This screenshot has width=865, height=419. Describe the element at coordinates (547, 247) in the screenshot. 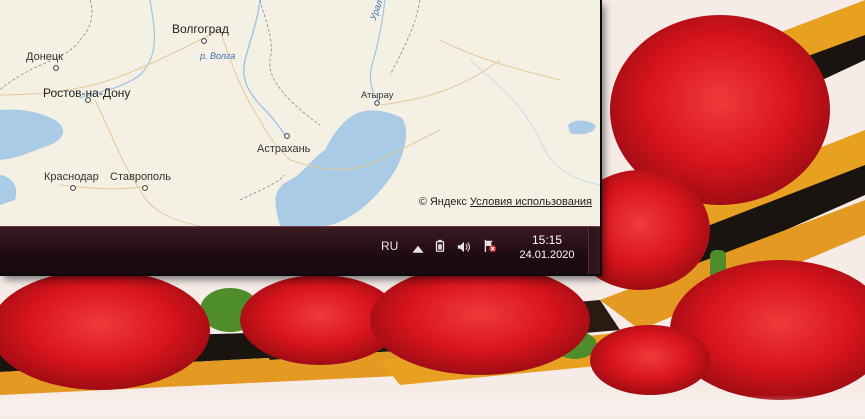

I see `system-clock: 15:15 24.01.2020` at that location.